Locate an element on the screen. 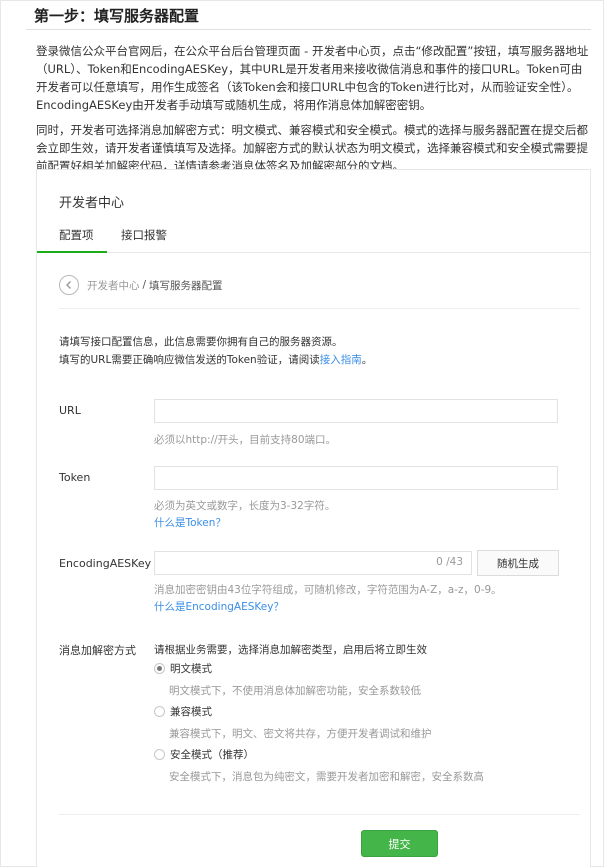  safe-mode-desc: 安全模式下，消息包为纯密文，需要开发者加密和解密，安全系数高 is located at coordinates (326, 777).